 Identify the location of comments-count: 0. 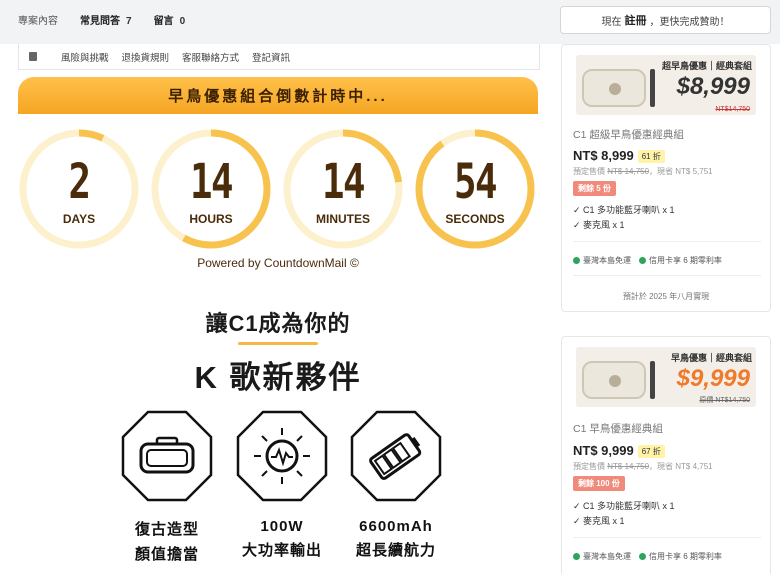
(182, 21).